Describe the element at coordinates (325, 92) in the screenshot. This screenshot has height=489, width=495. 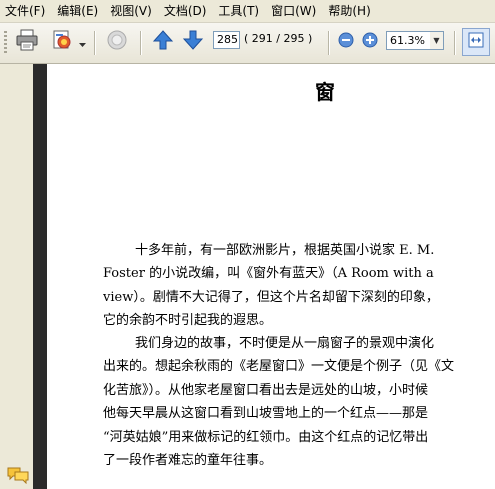
I see `document-title: 窗` at that location.